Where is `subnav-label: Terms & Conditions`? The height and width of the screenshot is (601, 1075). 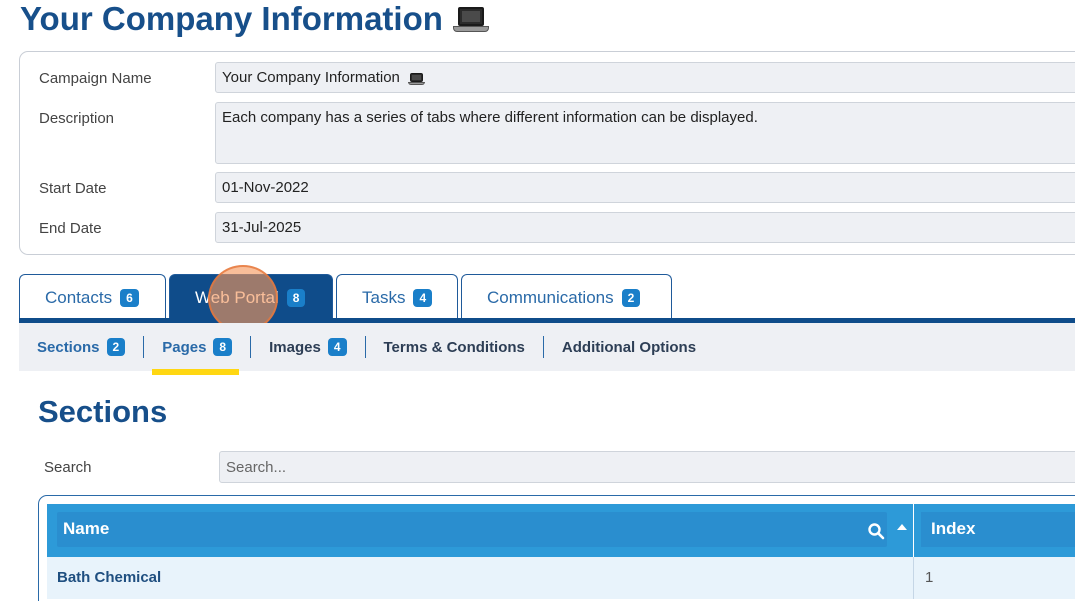 subnav-label: Terms & Conditions is located at coordinates (454, 347).